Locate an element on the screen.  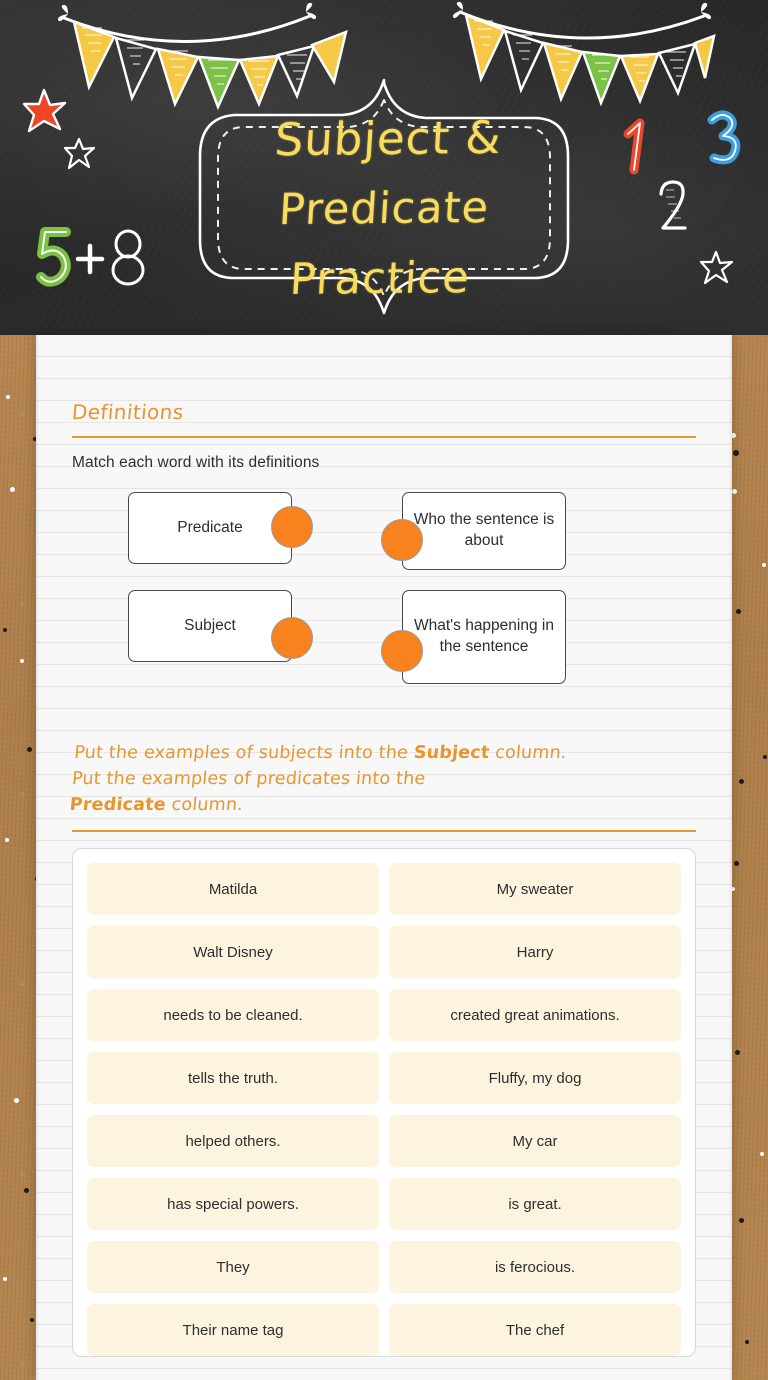
bunting-left-icon is located at coordinates (202, 56).